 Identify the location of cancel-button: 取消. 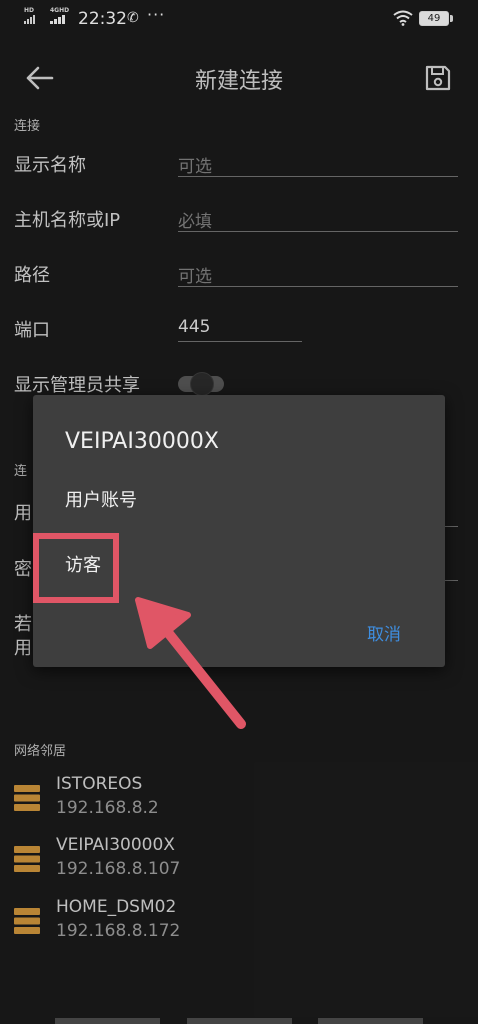
(384, 632).